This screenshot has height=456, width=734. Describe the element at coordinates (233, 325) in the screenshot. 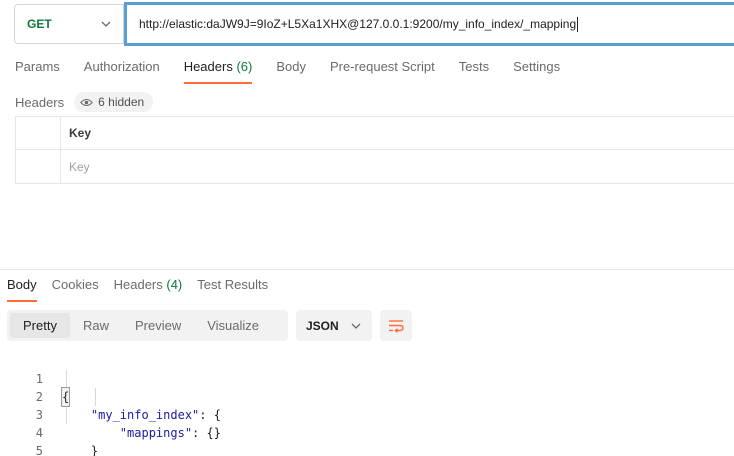

I see `view-visualize-button: Visualize` at that location.